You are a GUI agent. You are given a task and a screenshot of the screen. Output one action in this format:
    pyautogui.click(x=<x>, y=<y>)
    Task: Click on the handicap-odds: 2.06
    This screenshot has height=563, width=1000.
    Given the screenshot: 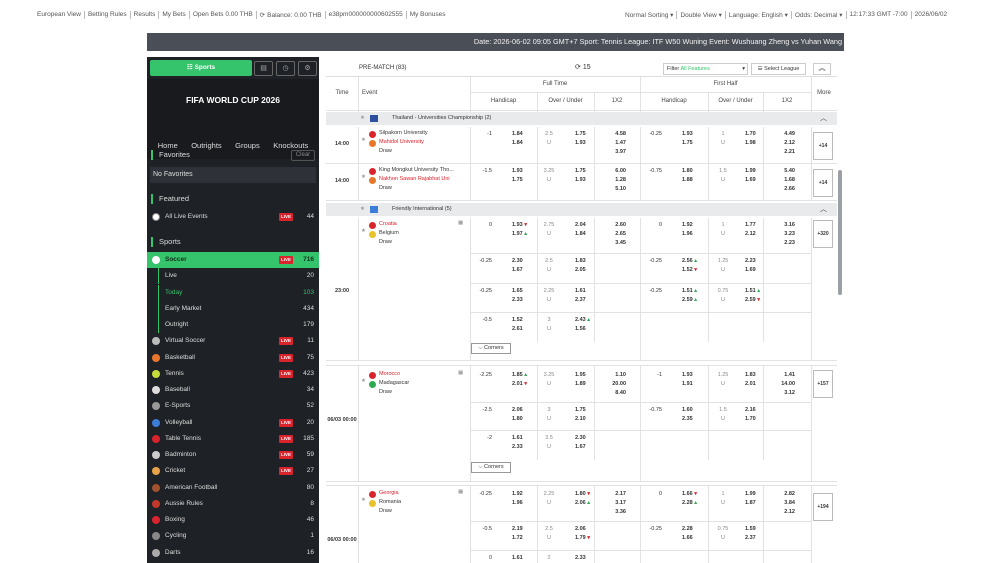 What is the action you would take?
    pyautogui.click(x=517, y=410)
    